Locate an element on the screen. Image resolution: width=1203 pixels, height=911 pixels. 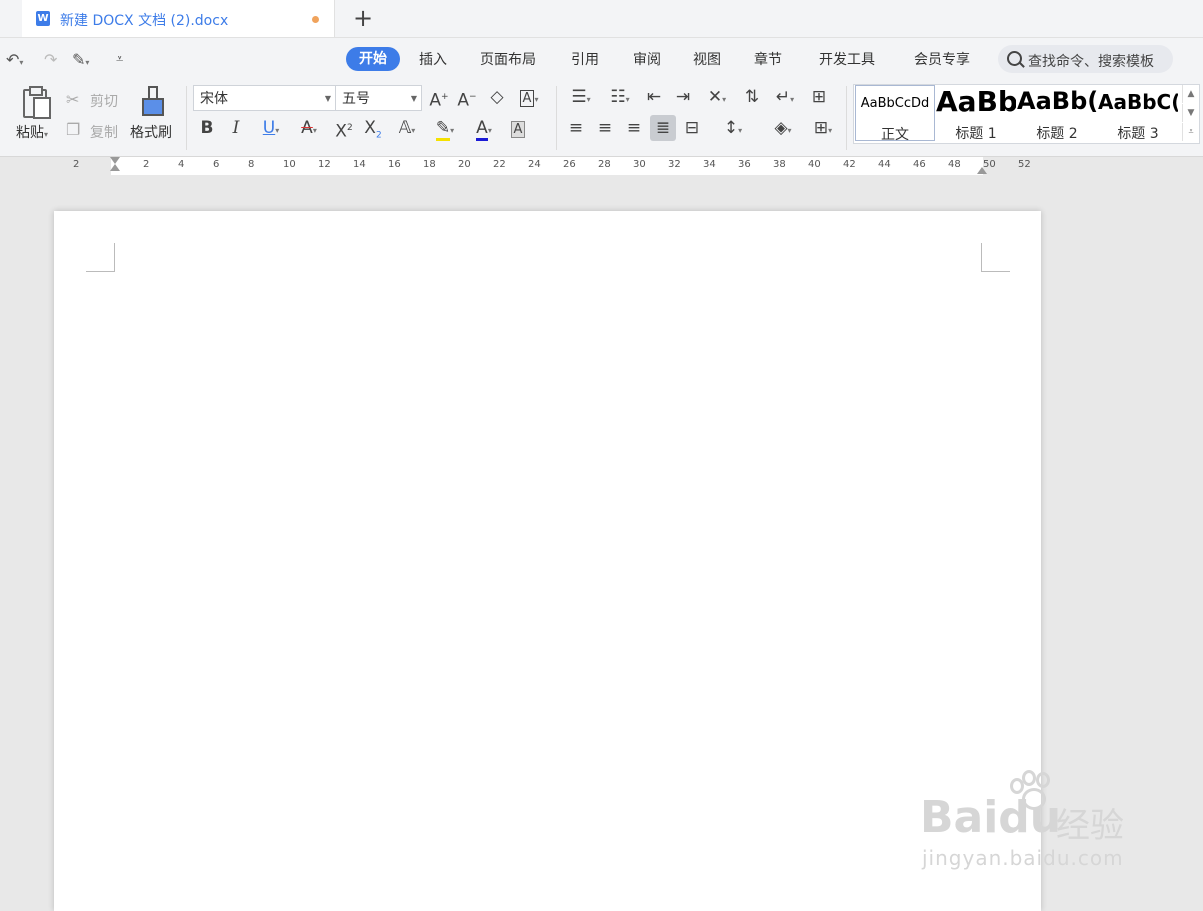
strikethrough-icon: A▾ is located at coordinates (309, 129).